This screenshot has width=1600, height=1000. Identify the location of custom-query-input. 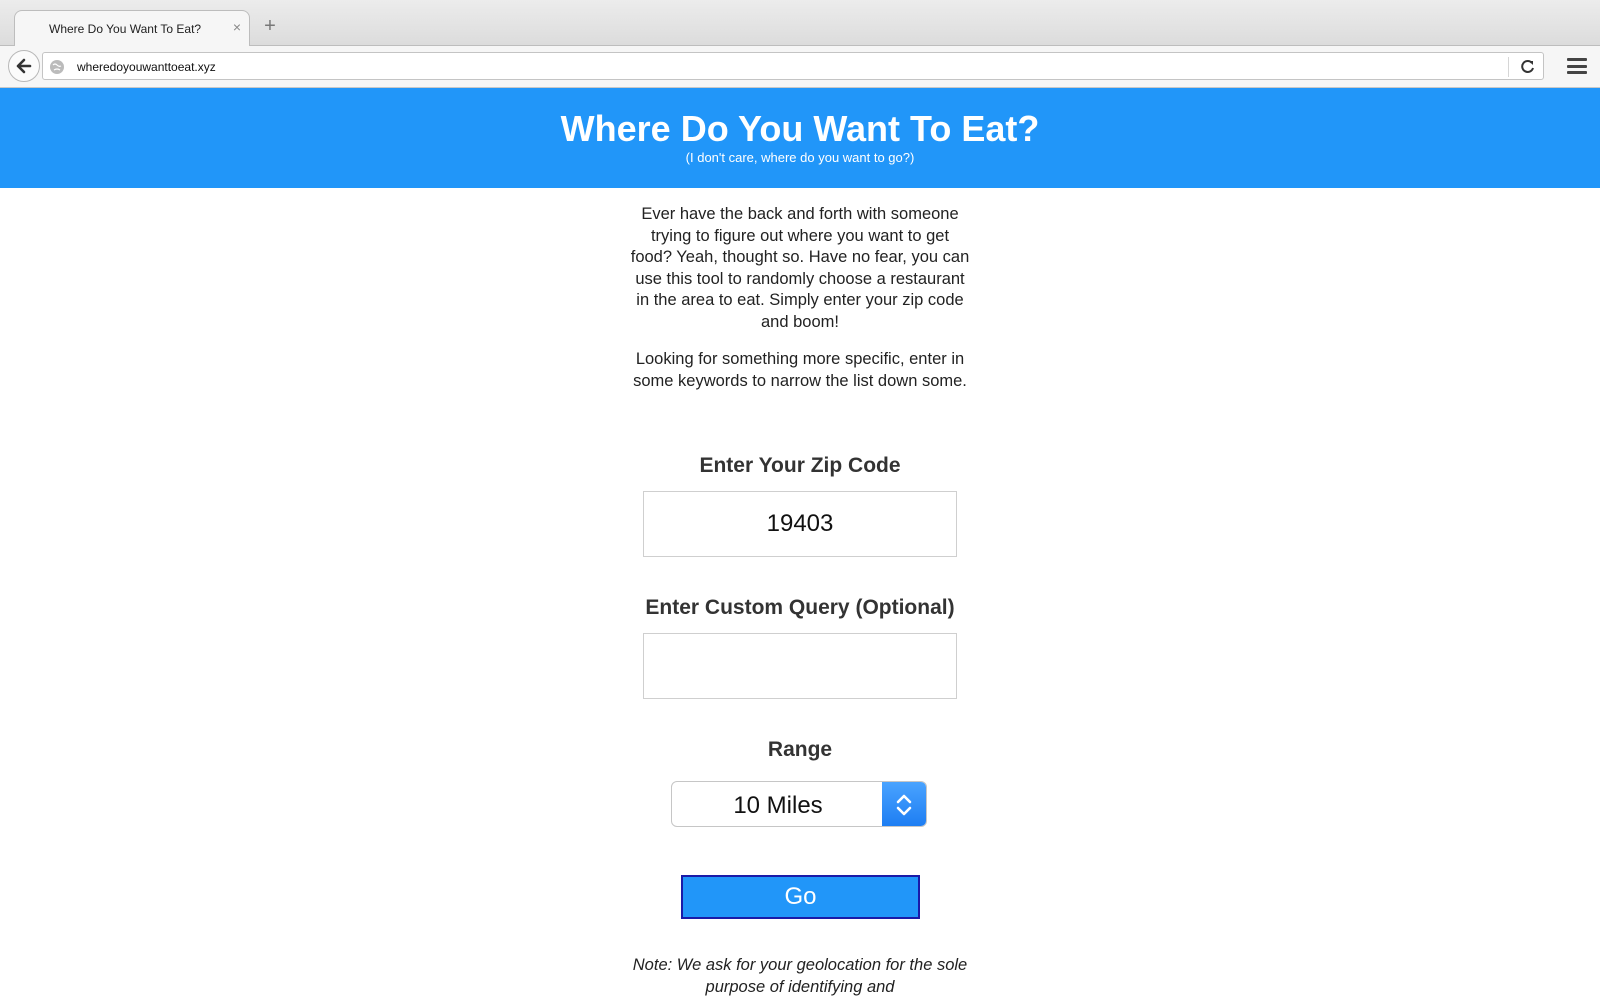
(800, 666).